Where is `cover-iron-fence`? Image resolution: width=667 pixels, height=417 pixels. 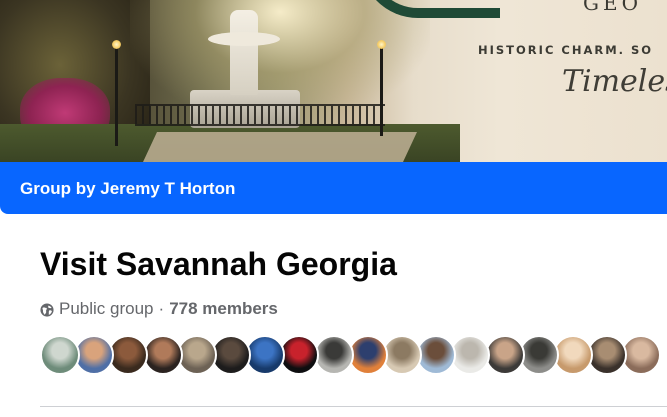
cover-iron-fence is located at coordinates (260, 115).